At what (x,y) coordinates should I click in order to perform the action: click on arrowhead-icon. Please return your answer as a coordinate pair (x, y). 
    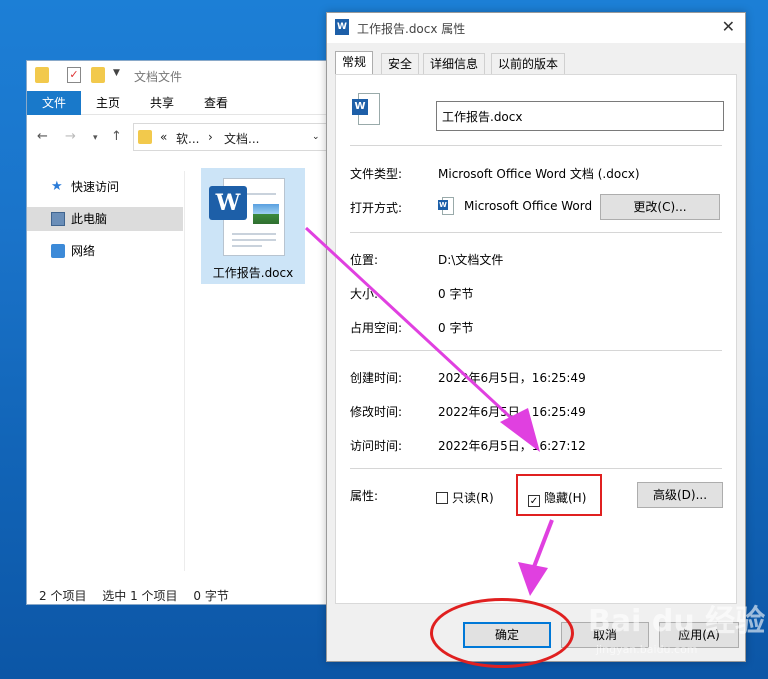
    Looking at the image, I should click on (533, 579).